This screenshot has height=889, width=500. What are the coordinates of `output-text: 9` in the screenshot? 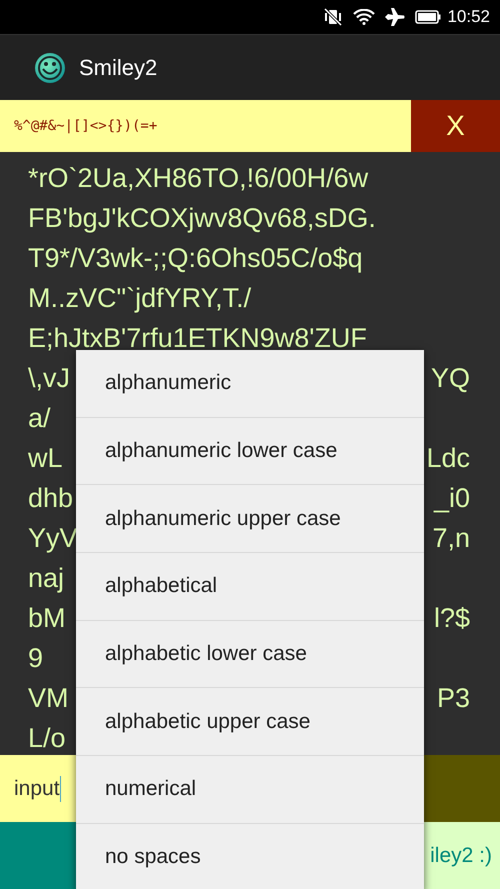 It's located at (36, 658).